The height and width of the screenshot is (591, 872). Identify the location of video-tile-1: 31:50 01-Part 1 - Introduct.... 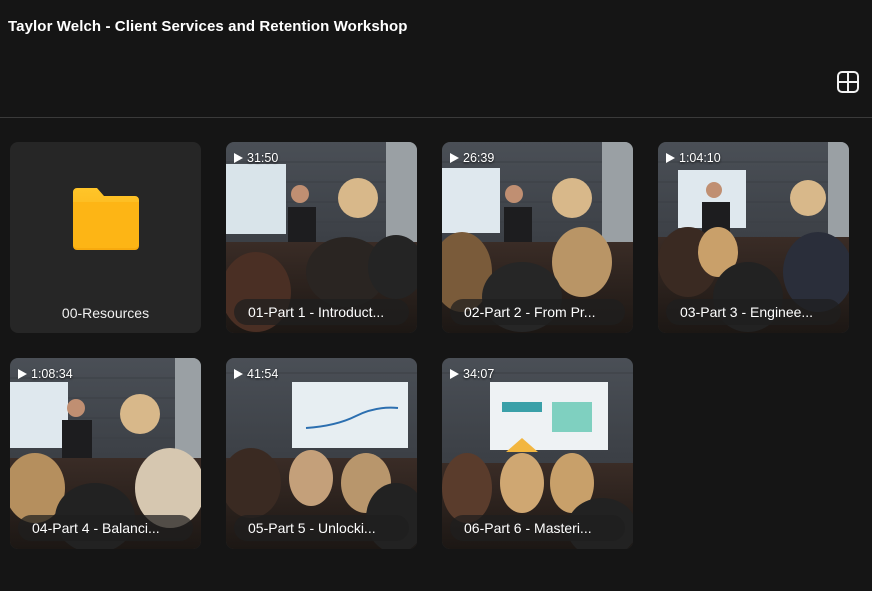
(321, 237).